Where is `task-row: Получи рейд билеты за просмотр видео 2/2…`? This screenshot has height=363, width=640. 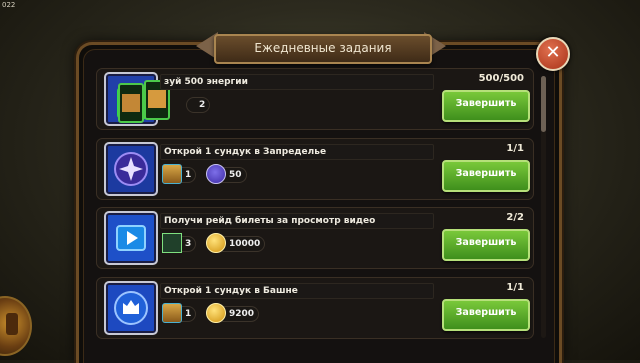
task-row: Получи рейд билеты за просмотр видео 2/2… is located at coordinates (315, 238).